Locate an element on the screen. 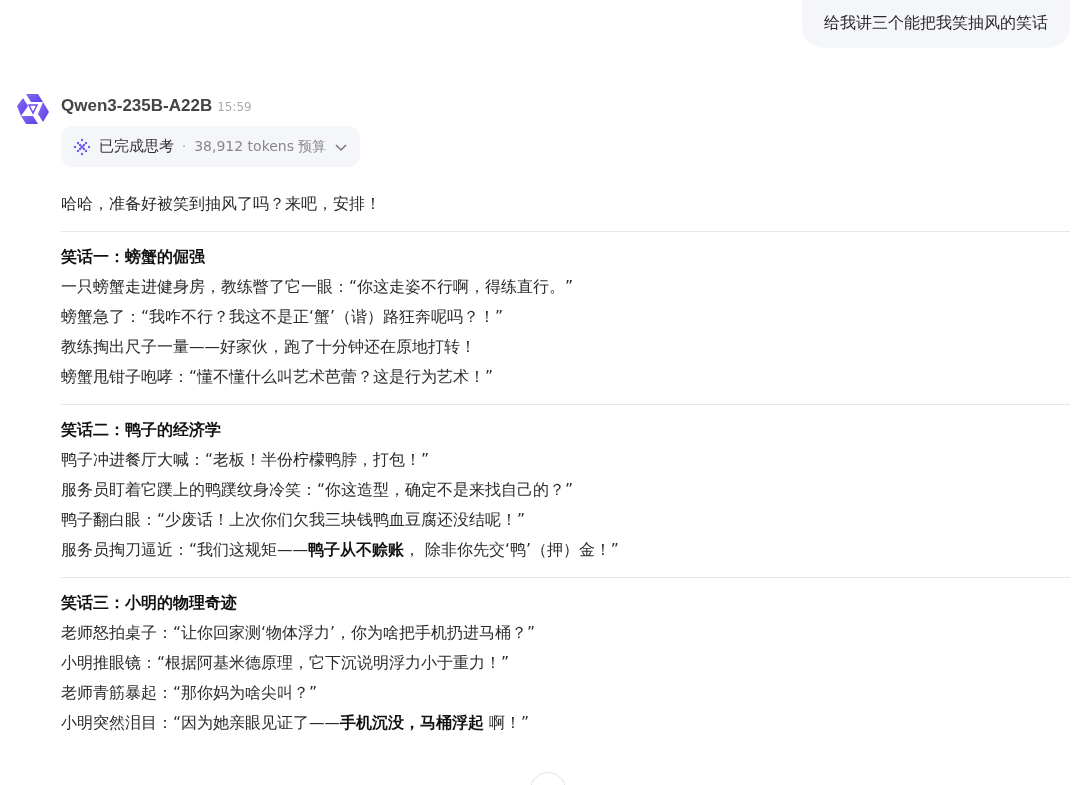 The height and width of the screenshot is (785, 1080). joke-line: 小明突然泪目：“因为她亲眼见证了——手机沉没，马桶浮起 啊！” is located at coordinates (295, 723).